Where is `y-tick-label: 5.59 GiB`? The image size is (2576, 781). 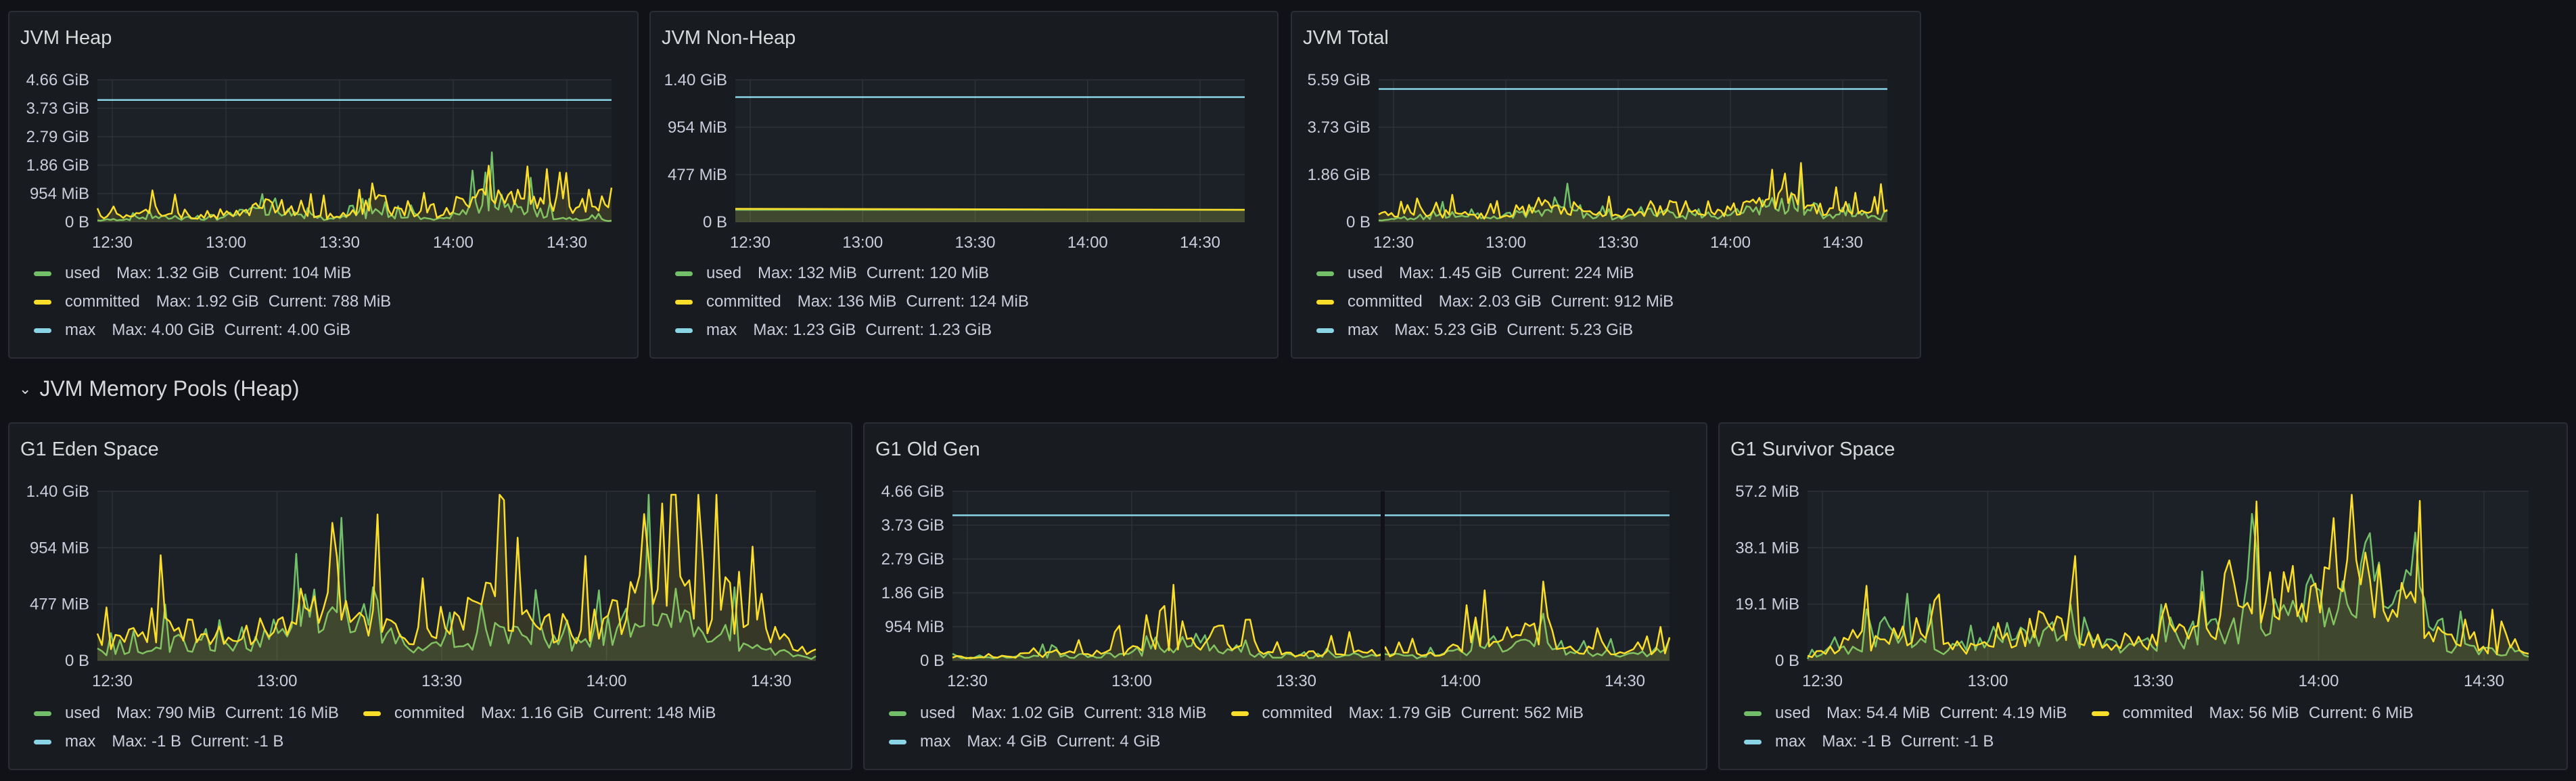 y-tick-label: 5.59 GiB is located at coordinates (1339, 80).